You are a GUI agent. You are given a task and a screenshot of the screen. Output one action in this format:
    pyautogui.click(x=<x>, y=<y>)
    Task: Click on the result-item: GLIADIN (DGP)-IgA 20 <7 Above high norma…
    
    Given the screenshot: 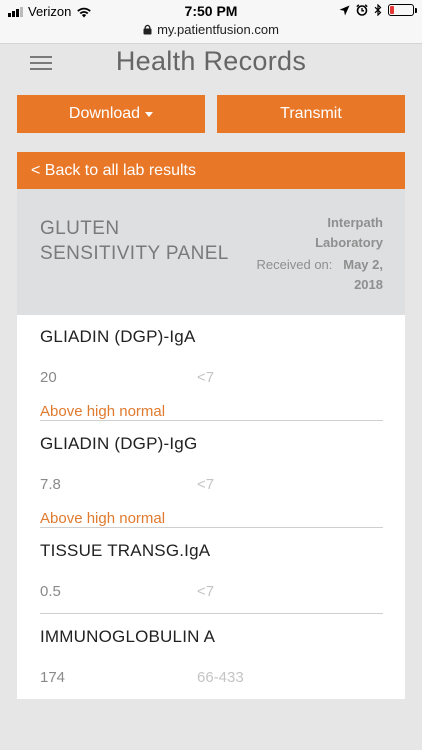 What is the action you would take?
    pyautogui.click(x=211, y=374)
    